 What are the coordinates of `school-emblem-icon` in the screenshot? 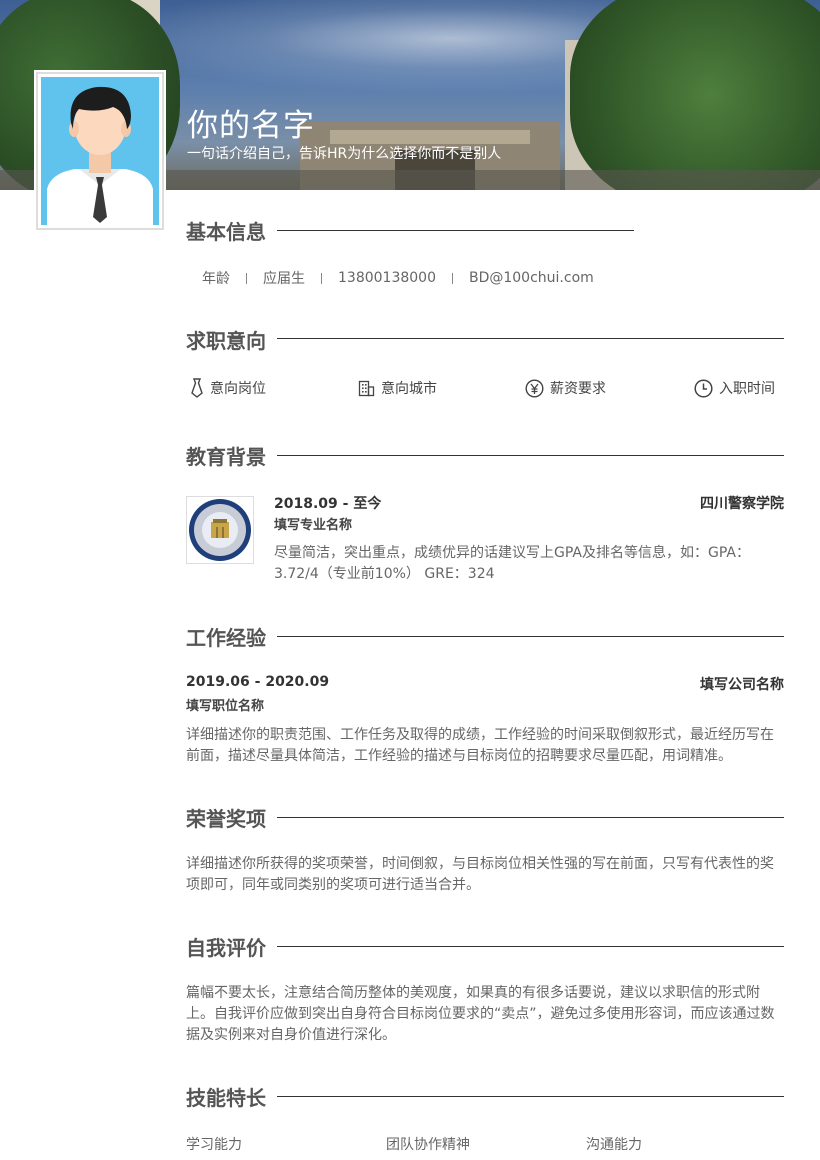 It's located at (220, 530).